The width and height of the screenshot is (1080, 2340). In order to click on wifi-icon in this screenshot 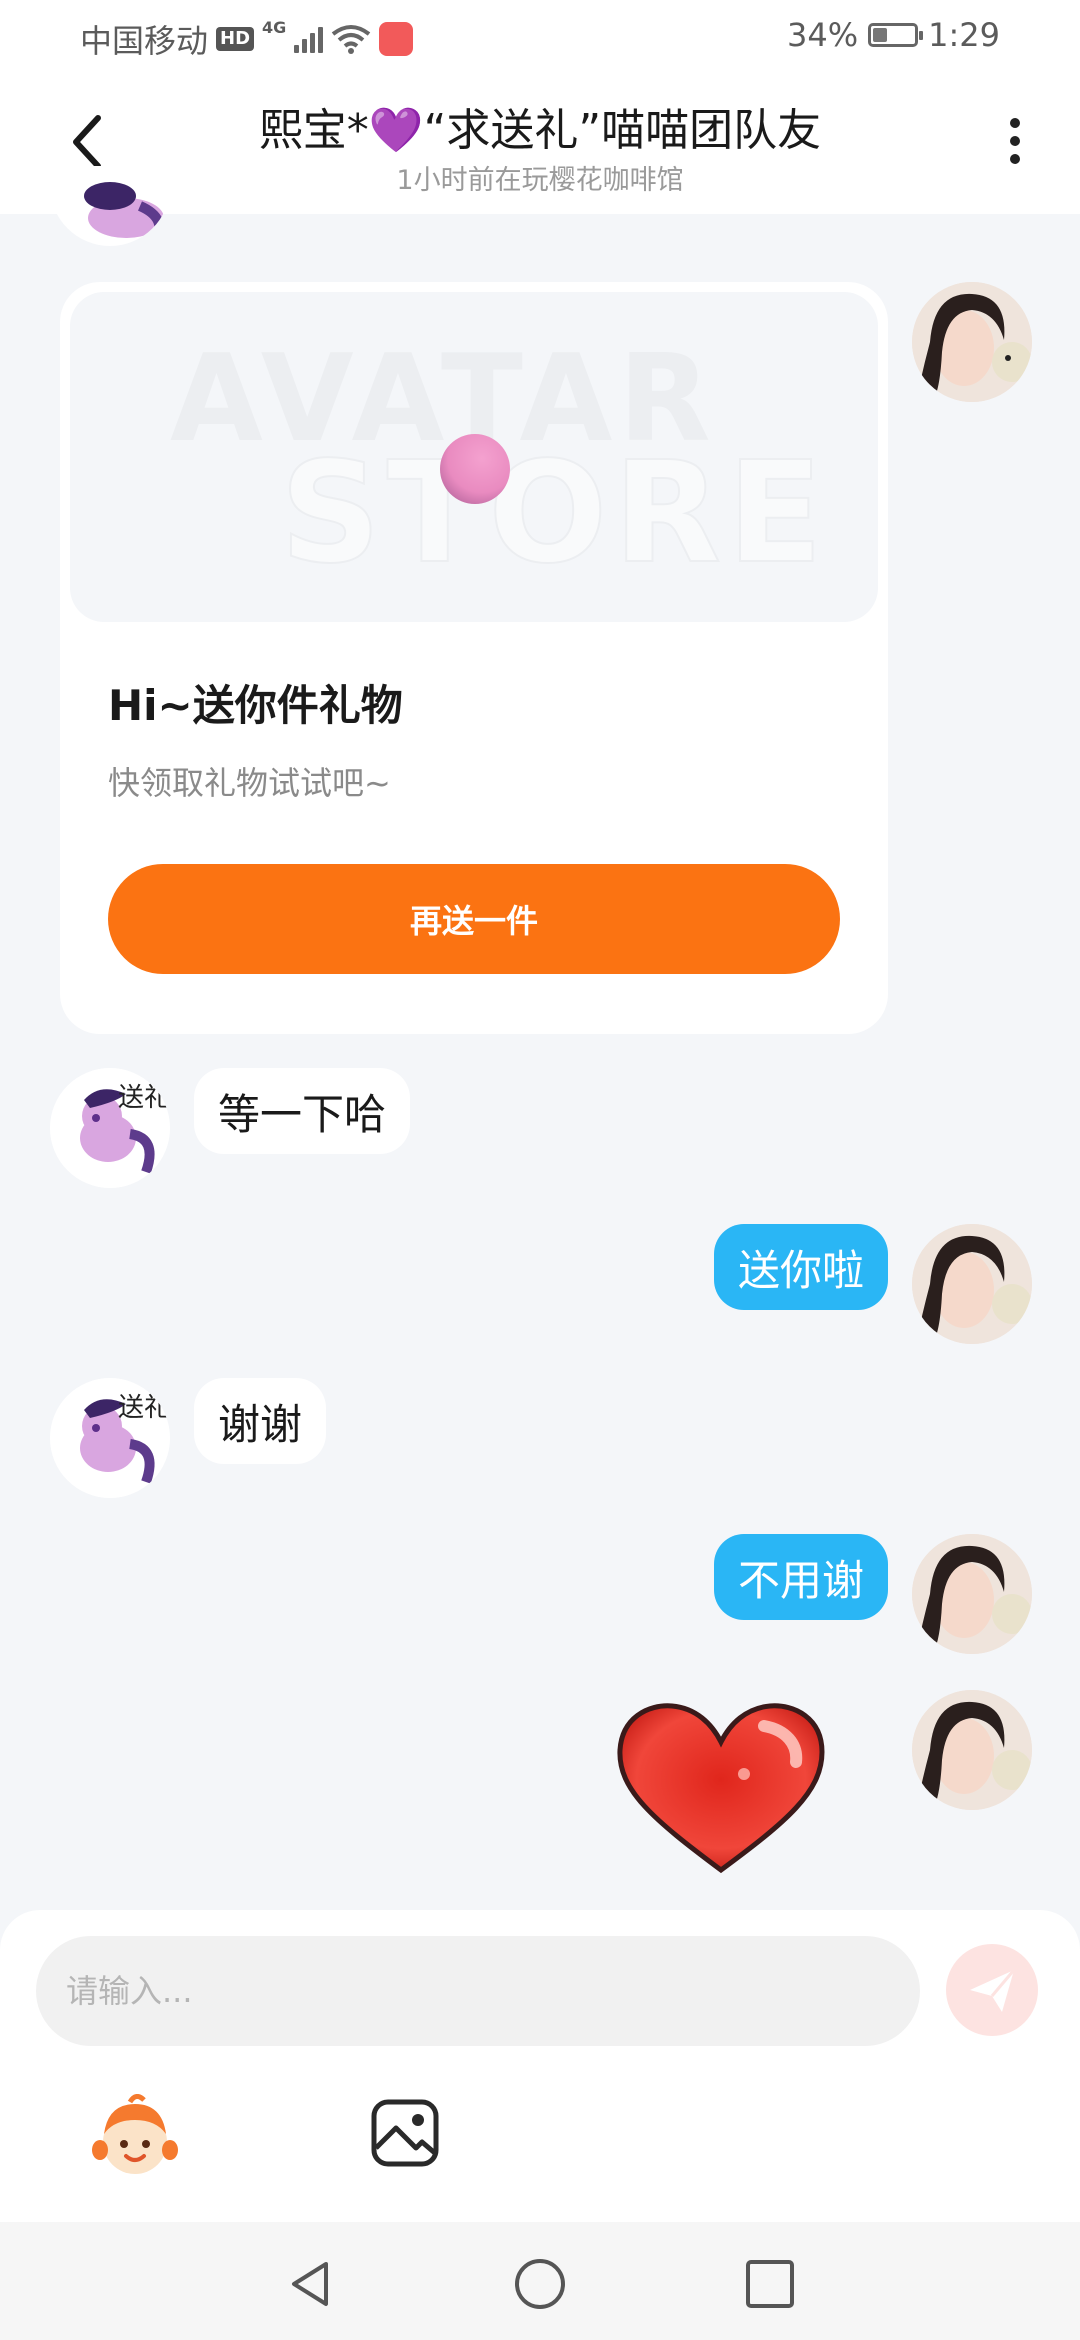, I will do `click(351, 39)`.